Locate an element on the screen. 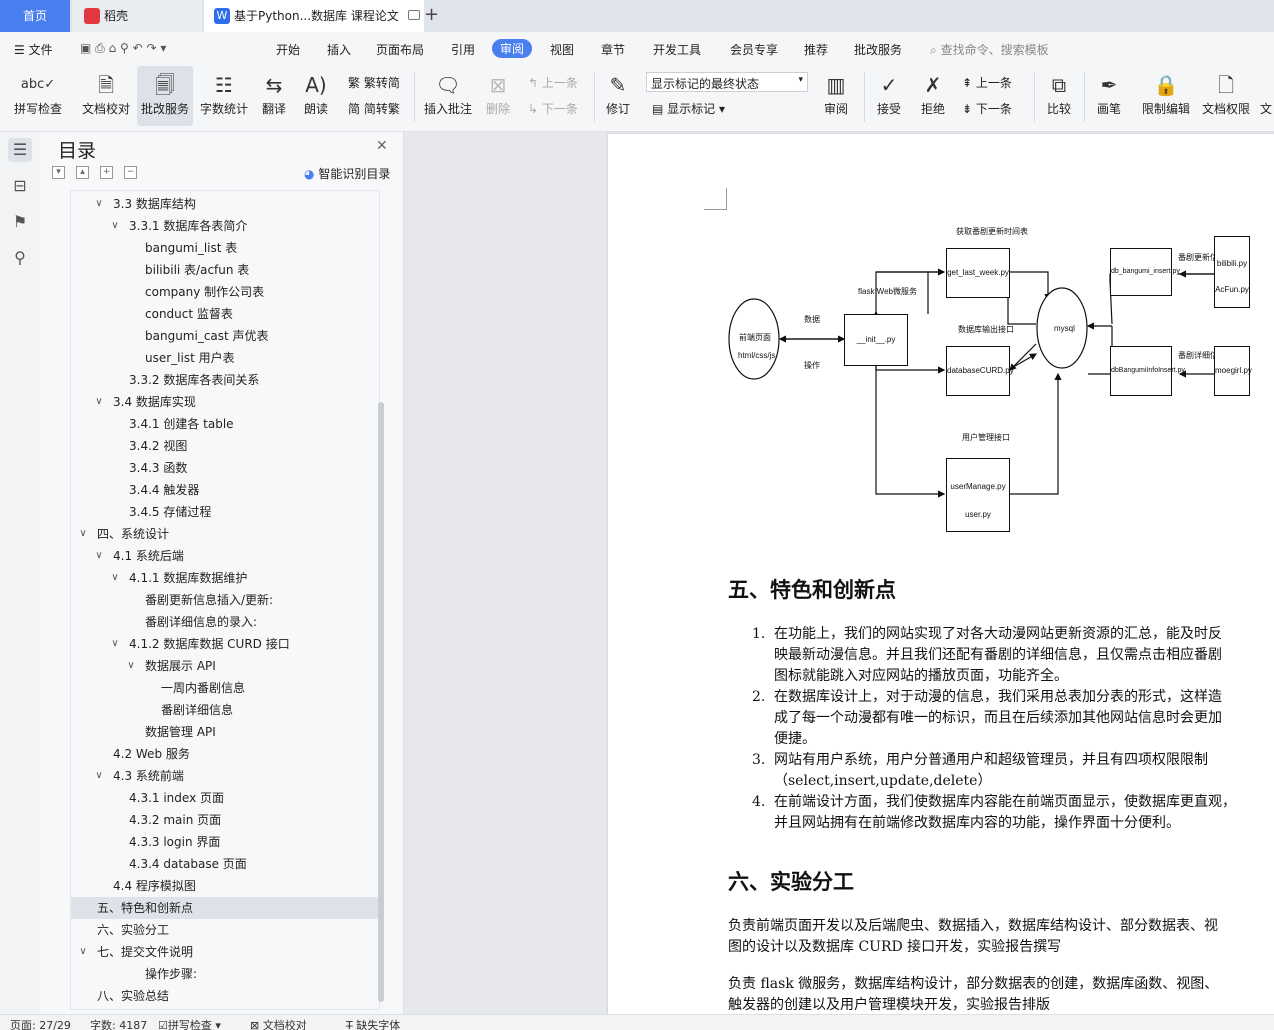 This screenshot has height=1030, width=1274. accept-button: ✓ 接受 is located at coordinates (889, 96).